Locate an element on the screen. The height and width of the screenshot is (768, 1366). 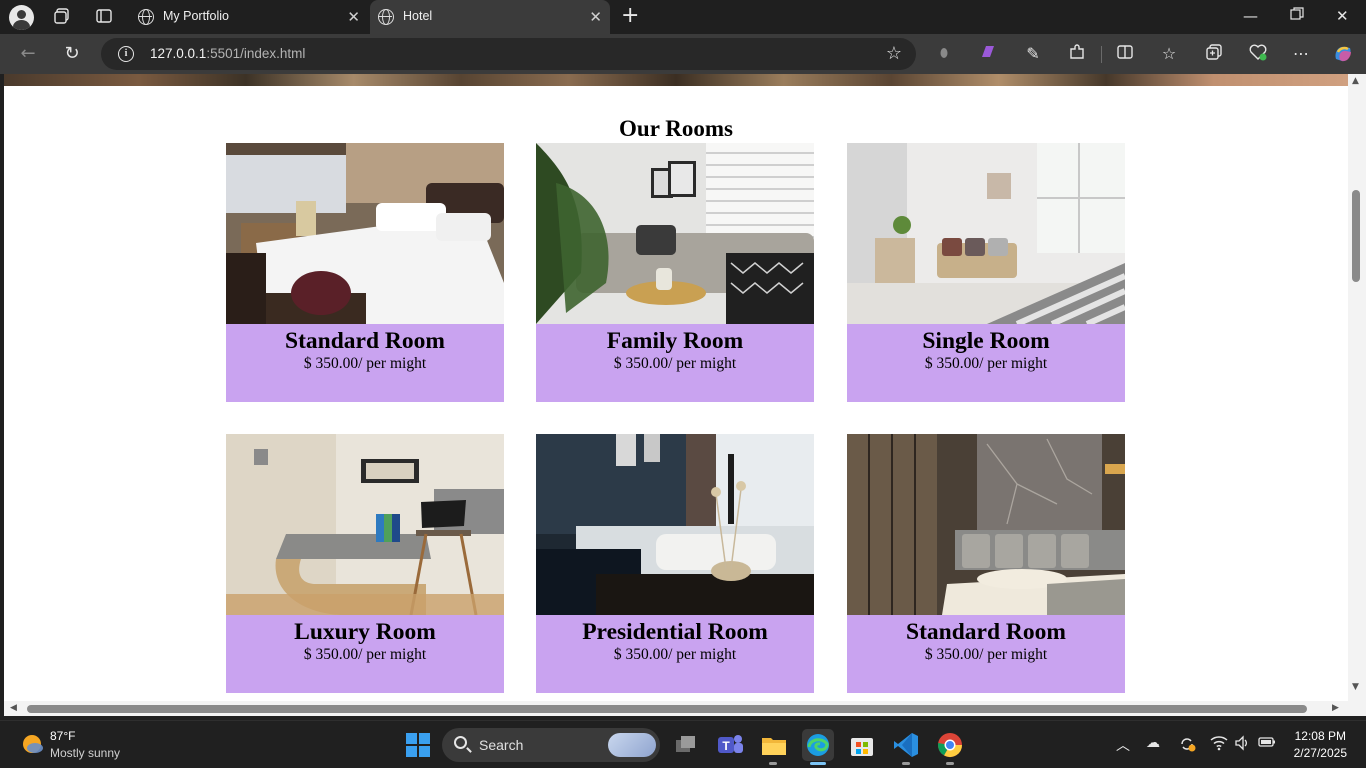
site-info-icon: i is located at coordinates (126, 54).